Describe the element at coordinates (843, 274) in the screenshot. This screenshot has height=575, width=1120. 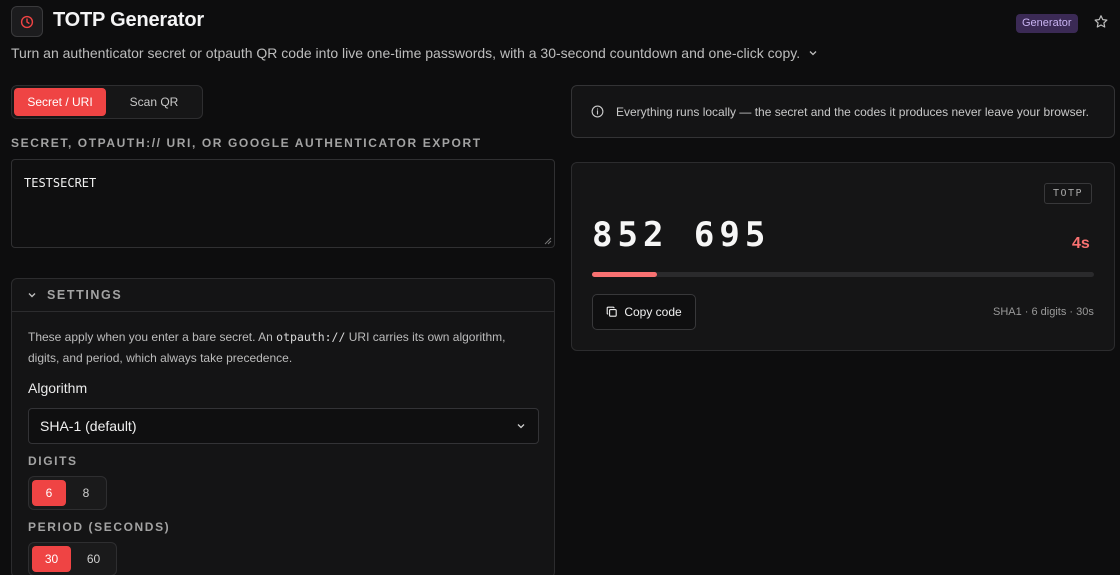
I see `countdown-progress` at that location.